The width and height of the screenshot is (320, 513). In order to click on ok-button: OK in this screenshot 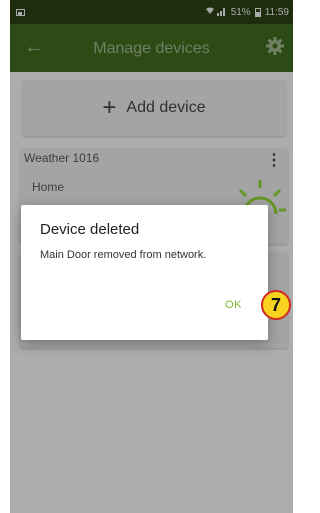, I will do `click(233, 305)`.